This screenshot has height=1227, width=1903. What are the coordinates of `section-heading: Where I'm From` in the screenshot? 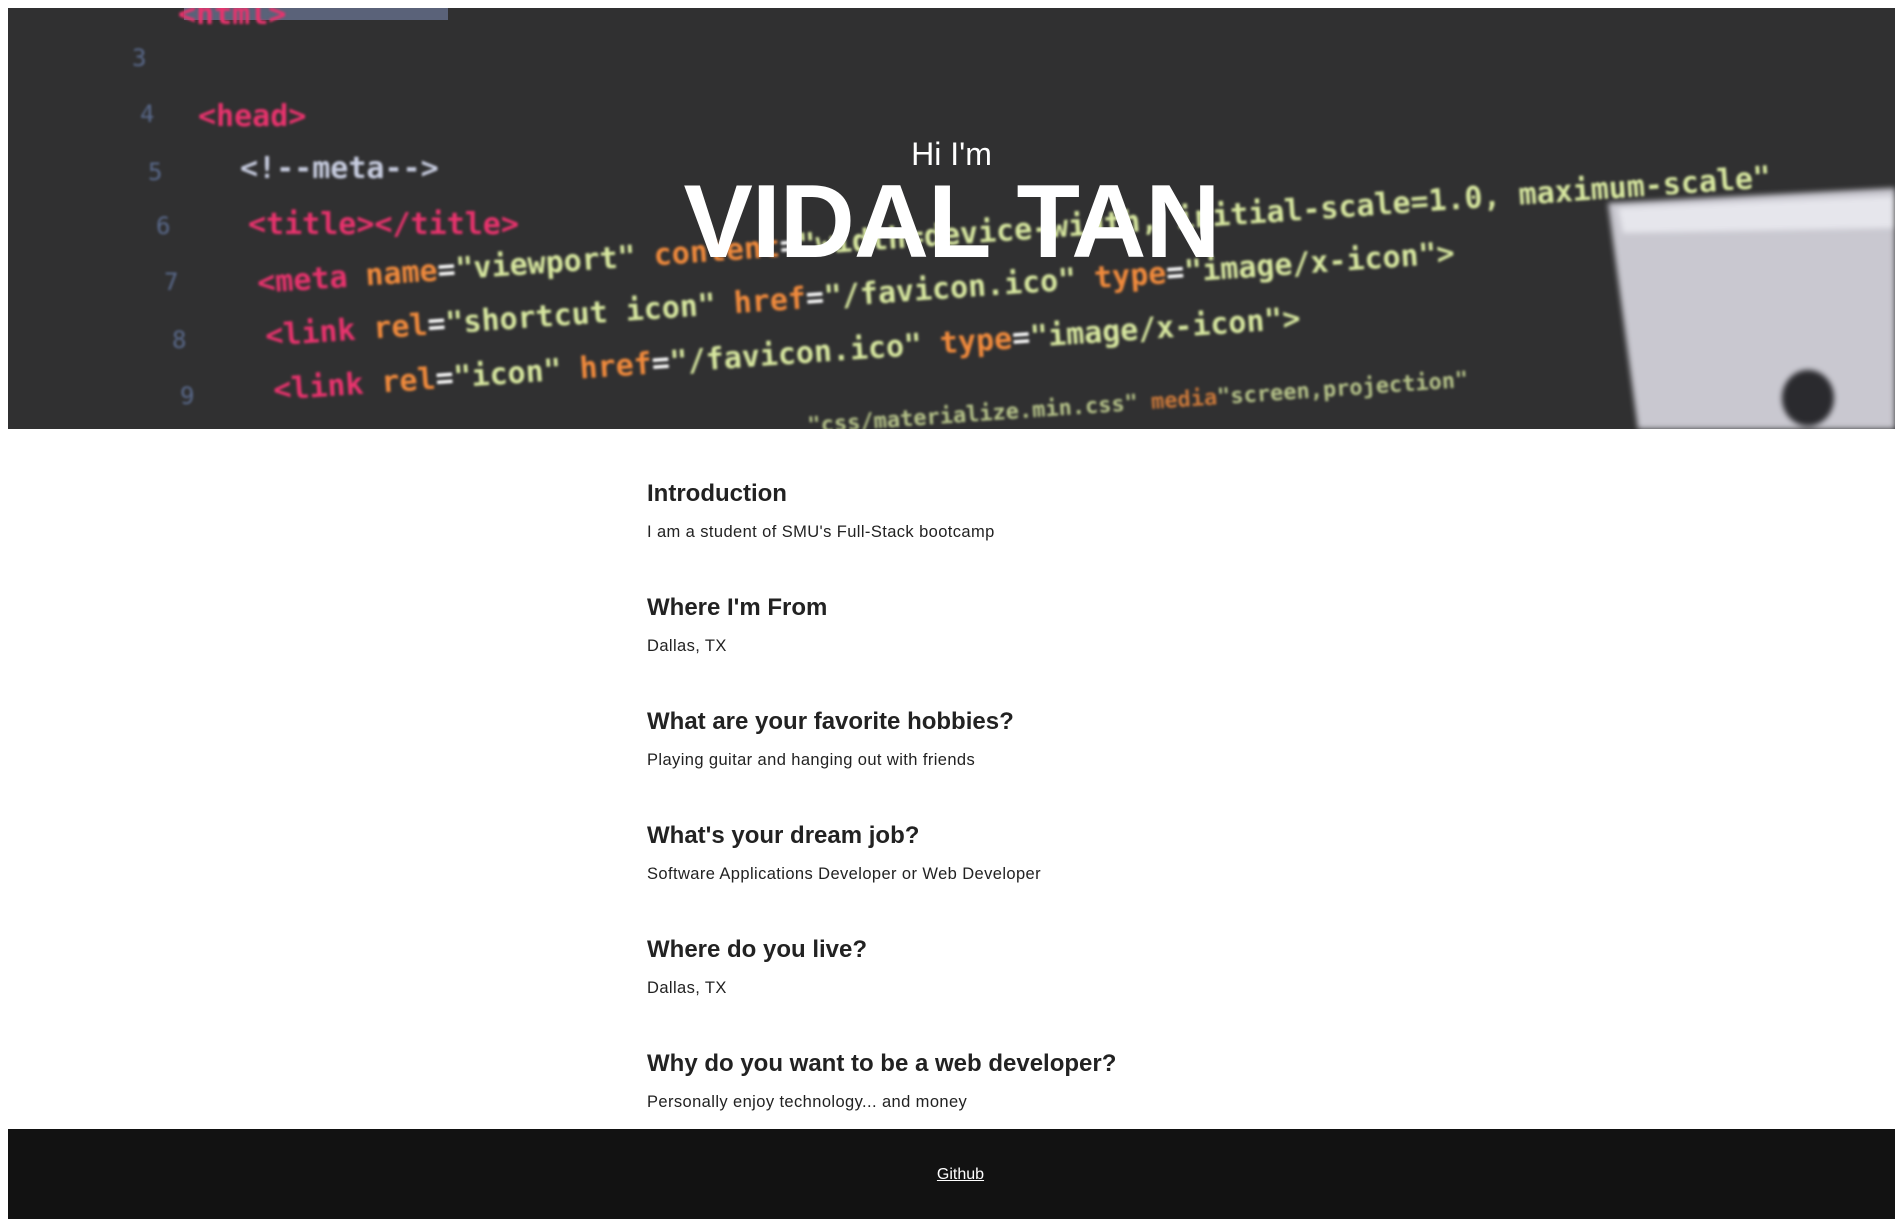 It's located at (737, 607).